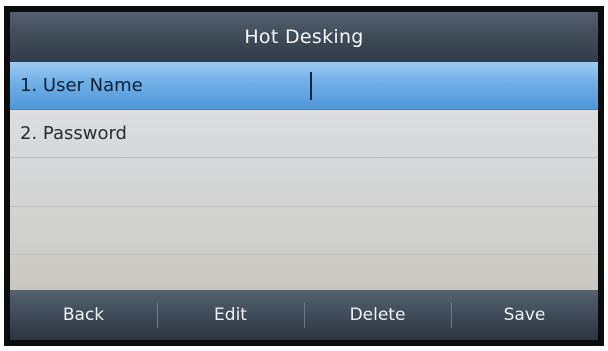 This screenshot has width=608, height=351. What do you see at coordinates (524, 315) in the screenshot?
I see `save-softkey: Save` at bounding box center [524, 315].